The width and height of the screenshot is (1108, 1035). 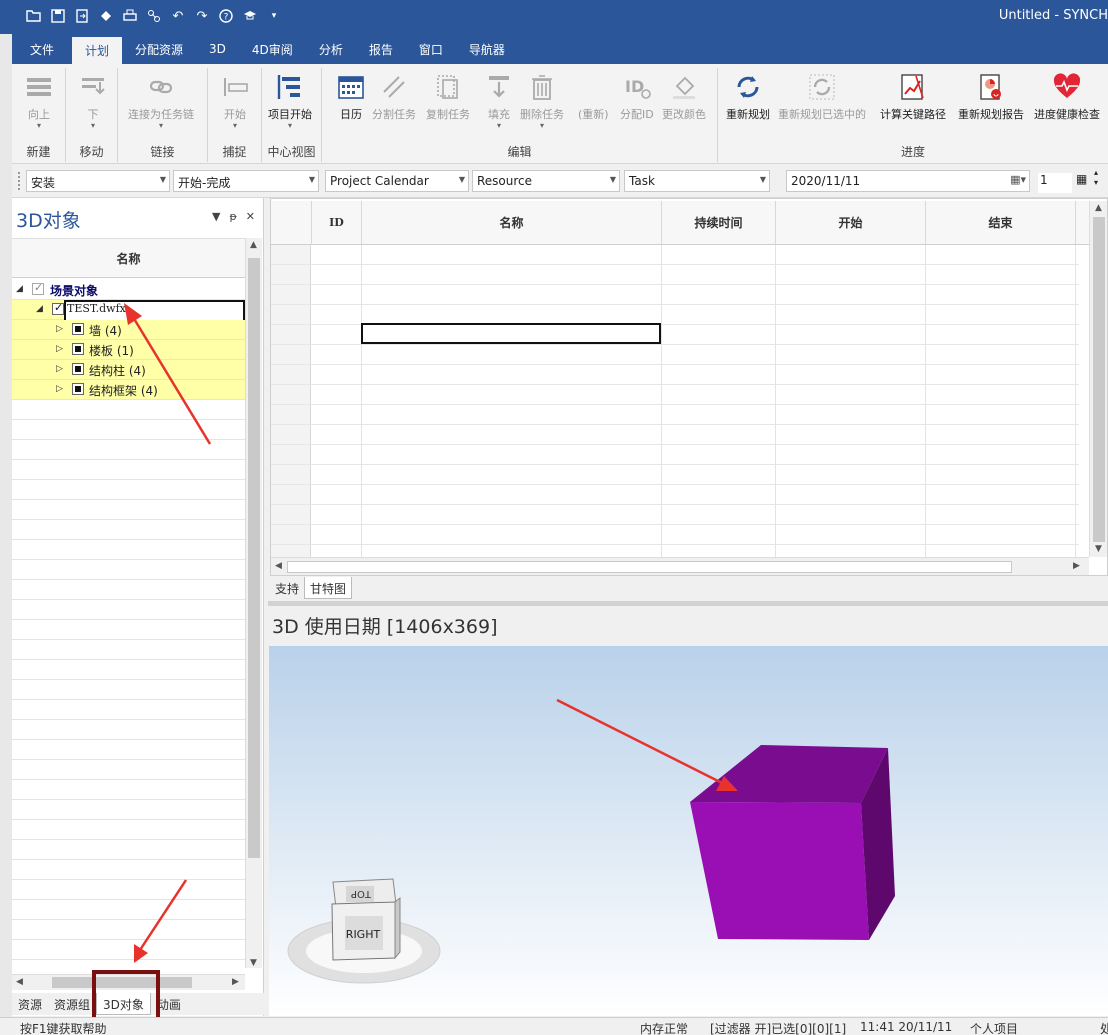 I want to click on link-nodes-icon, so click(x=154, y=16).